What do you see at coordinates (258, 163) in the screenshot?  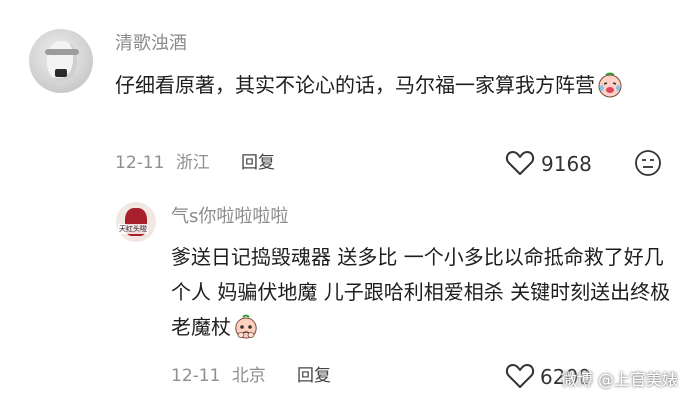 I see `reply-button: 回复` at bounding box center [258, 163].